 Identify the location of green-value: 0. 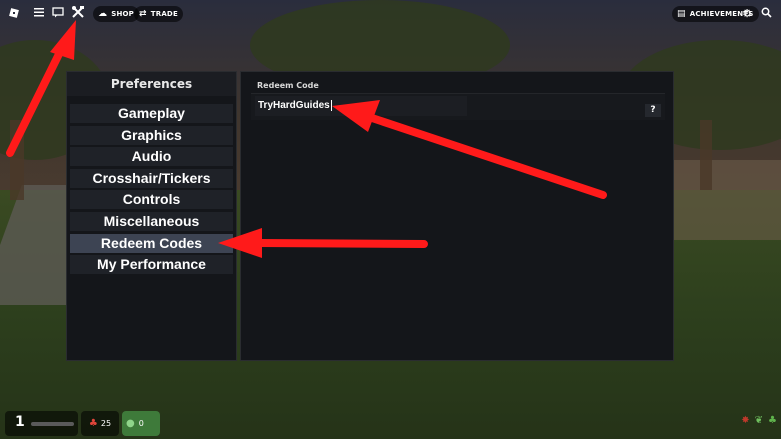
(141, 423).